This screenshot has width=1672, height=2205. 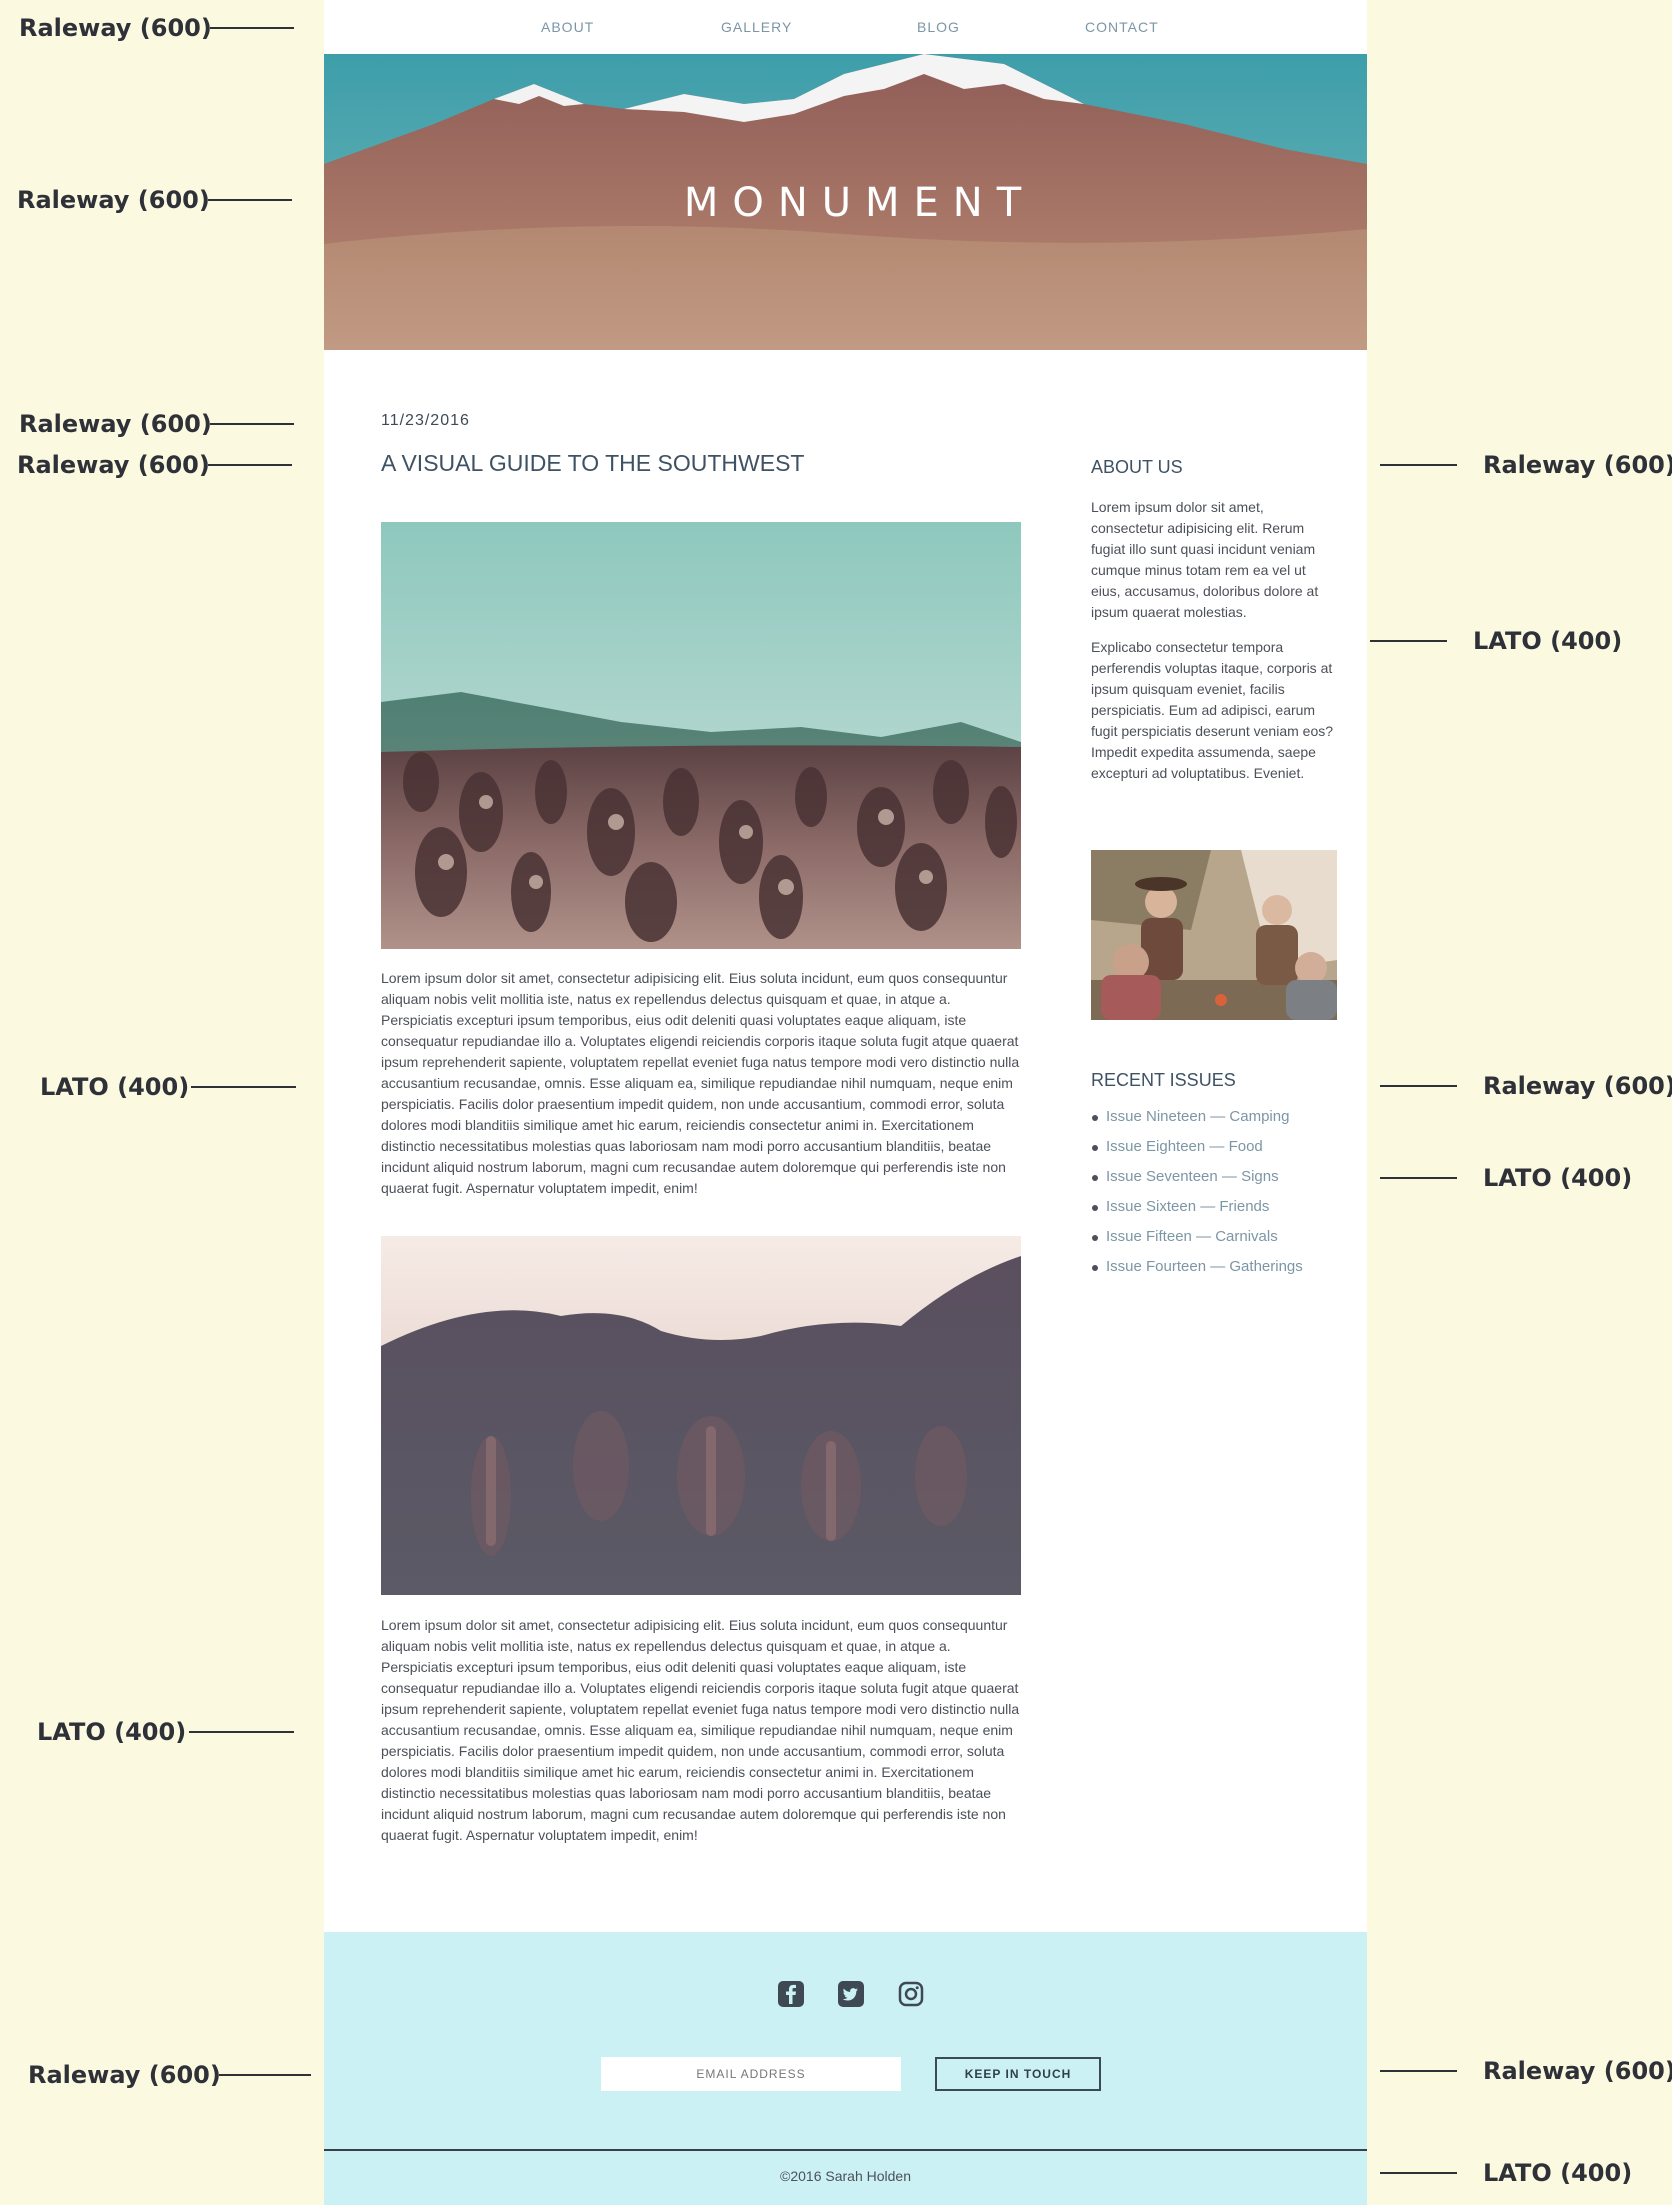 What do you see at coordinates (1187, 1206) in the screenshot?
I see `issue-link-sixteen: Issue Sixteen — Friends` at bounding box center [1187, 1206].